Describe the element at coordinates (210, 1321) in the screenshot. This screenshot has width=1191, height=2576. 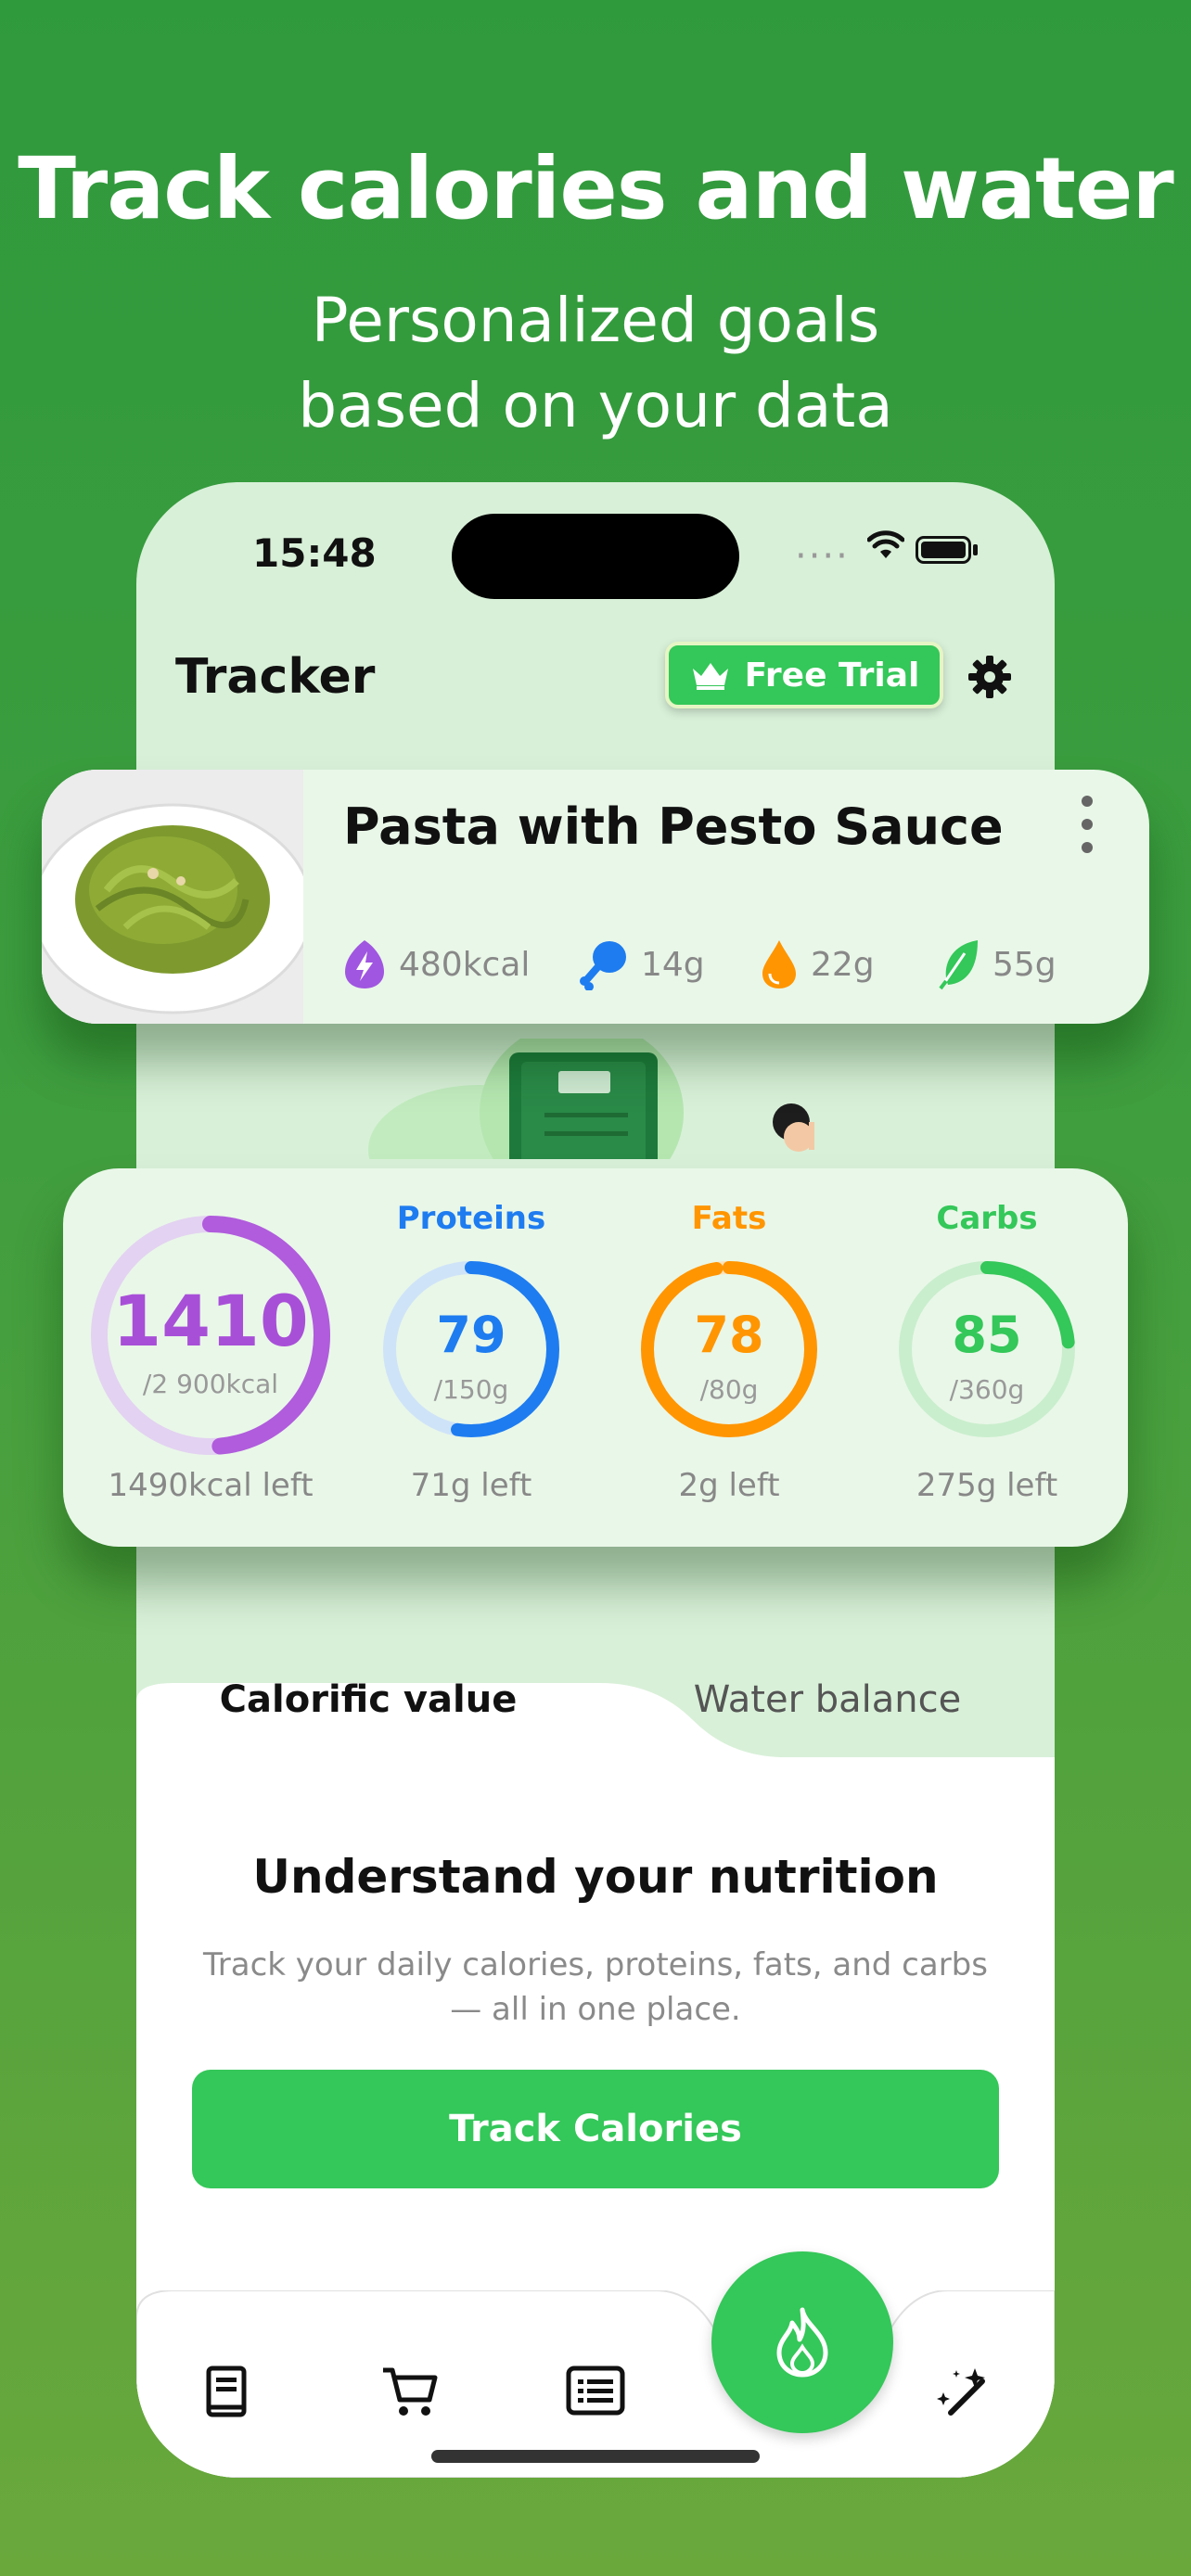
I see `calories-value: 1410` at that location.